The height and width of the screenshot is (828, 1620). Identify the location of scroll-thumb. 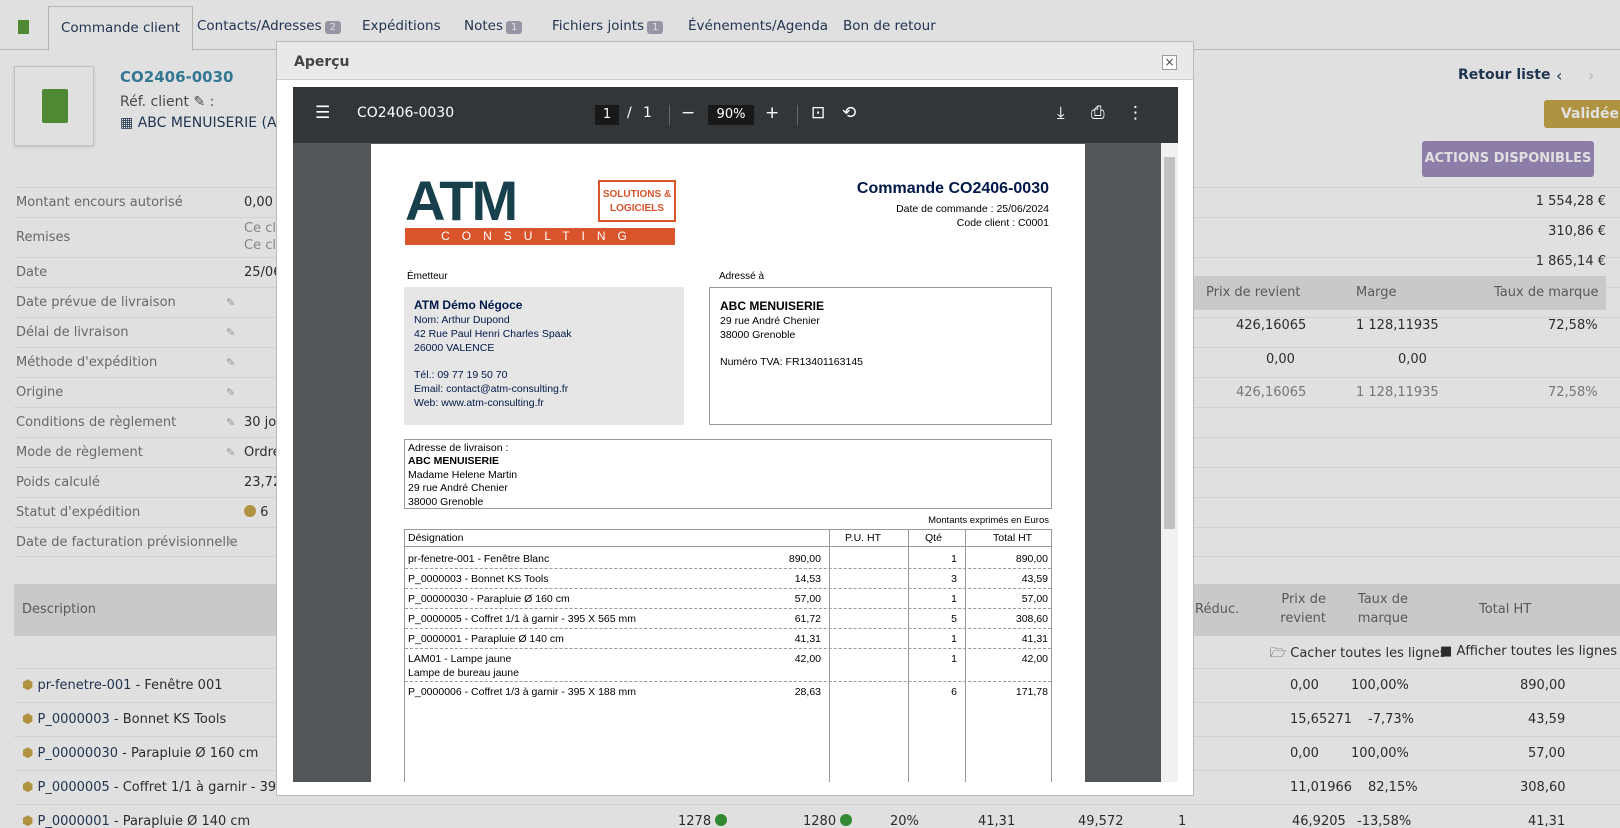
(1169, 343).